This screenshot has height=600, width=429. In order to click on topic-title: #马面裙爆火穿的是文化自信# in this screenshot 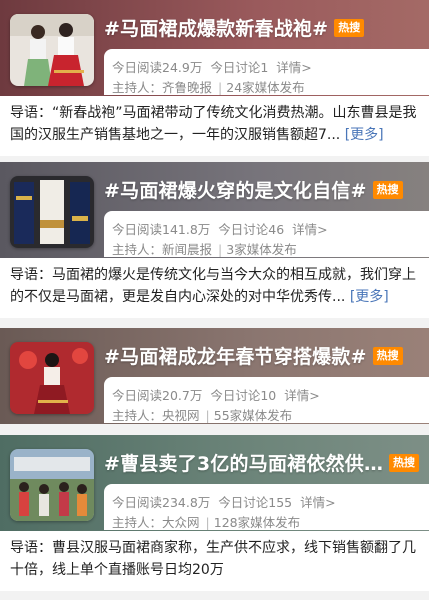, I will do `click(235, 189)`.